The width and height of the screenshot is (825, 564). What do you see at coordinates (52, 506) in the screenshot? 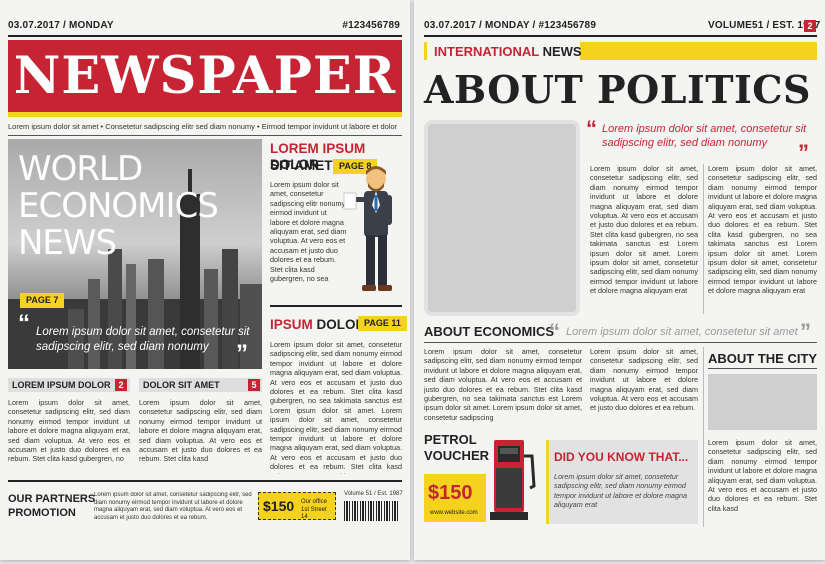
I see `partners-title: OUR PARTNERS PROMOTION` at bounding box center [52, 506].